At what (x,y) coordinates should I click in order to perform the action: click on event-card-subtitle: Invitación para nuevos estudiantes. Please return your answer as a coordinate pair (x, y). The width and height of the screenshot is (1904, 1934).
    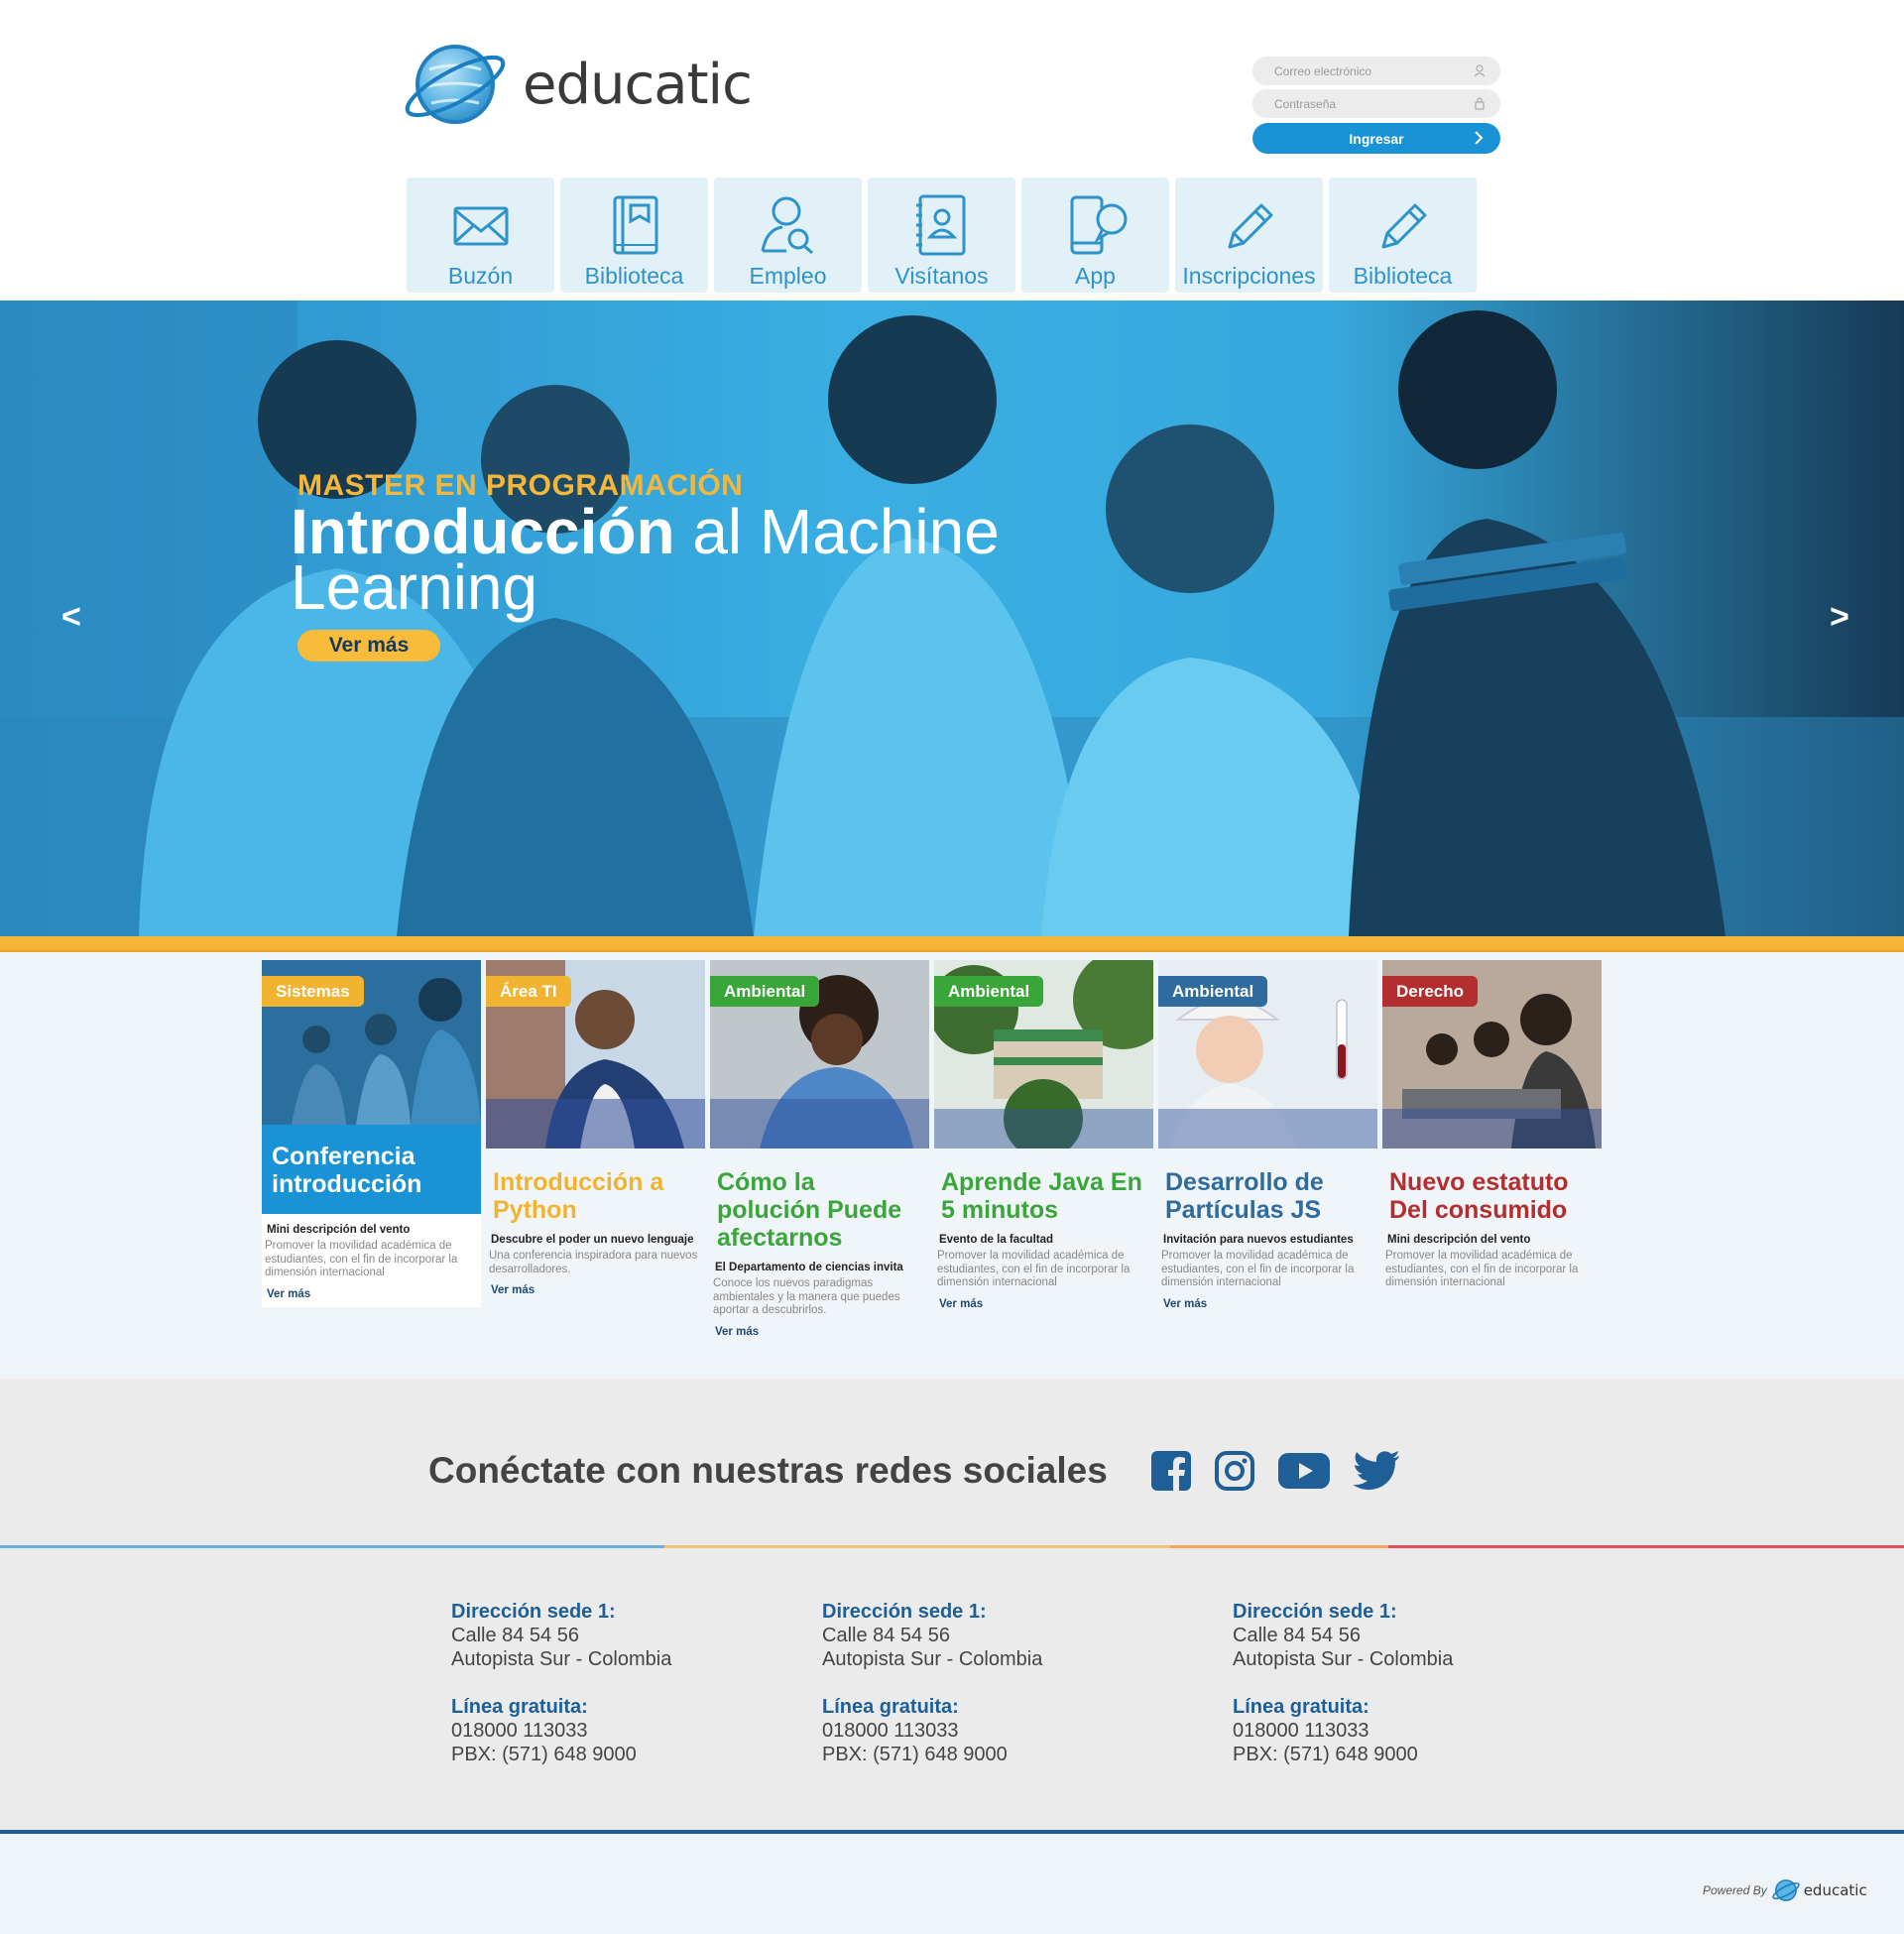
    Looking at the image, I should click on (1258, 1240).